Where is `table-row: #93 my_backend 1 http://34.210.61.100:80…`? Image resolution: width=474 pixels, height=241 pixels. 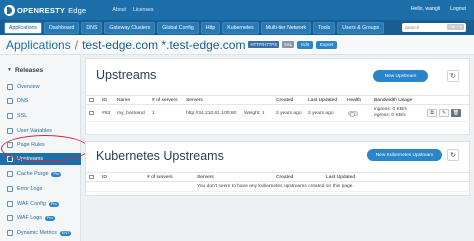
table-row: #93 my_backend 1 http://34.210.61.100:80… is located at coordinates (278, 113).